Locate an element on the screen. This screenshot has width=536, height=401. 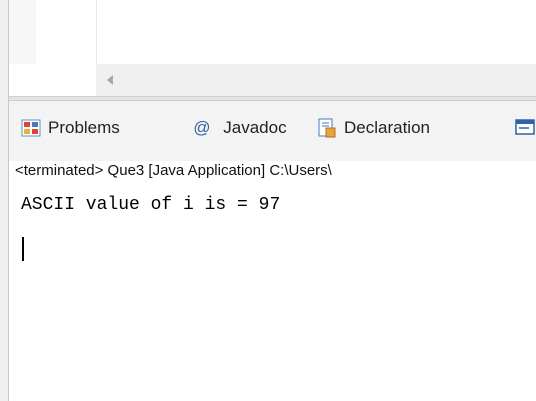
console-line: ASCII value of i is = 97 is located at coordinates (151, 205).